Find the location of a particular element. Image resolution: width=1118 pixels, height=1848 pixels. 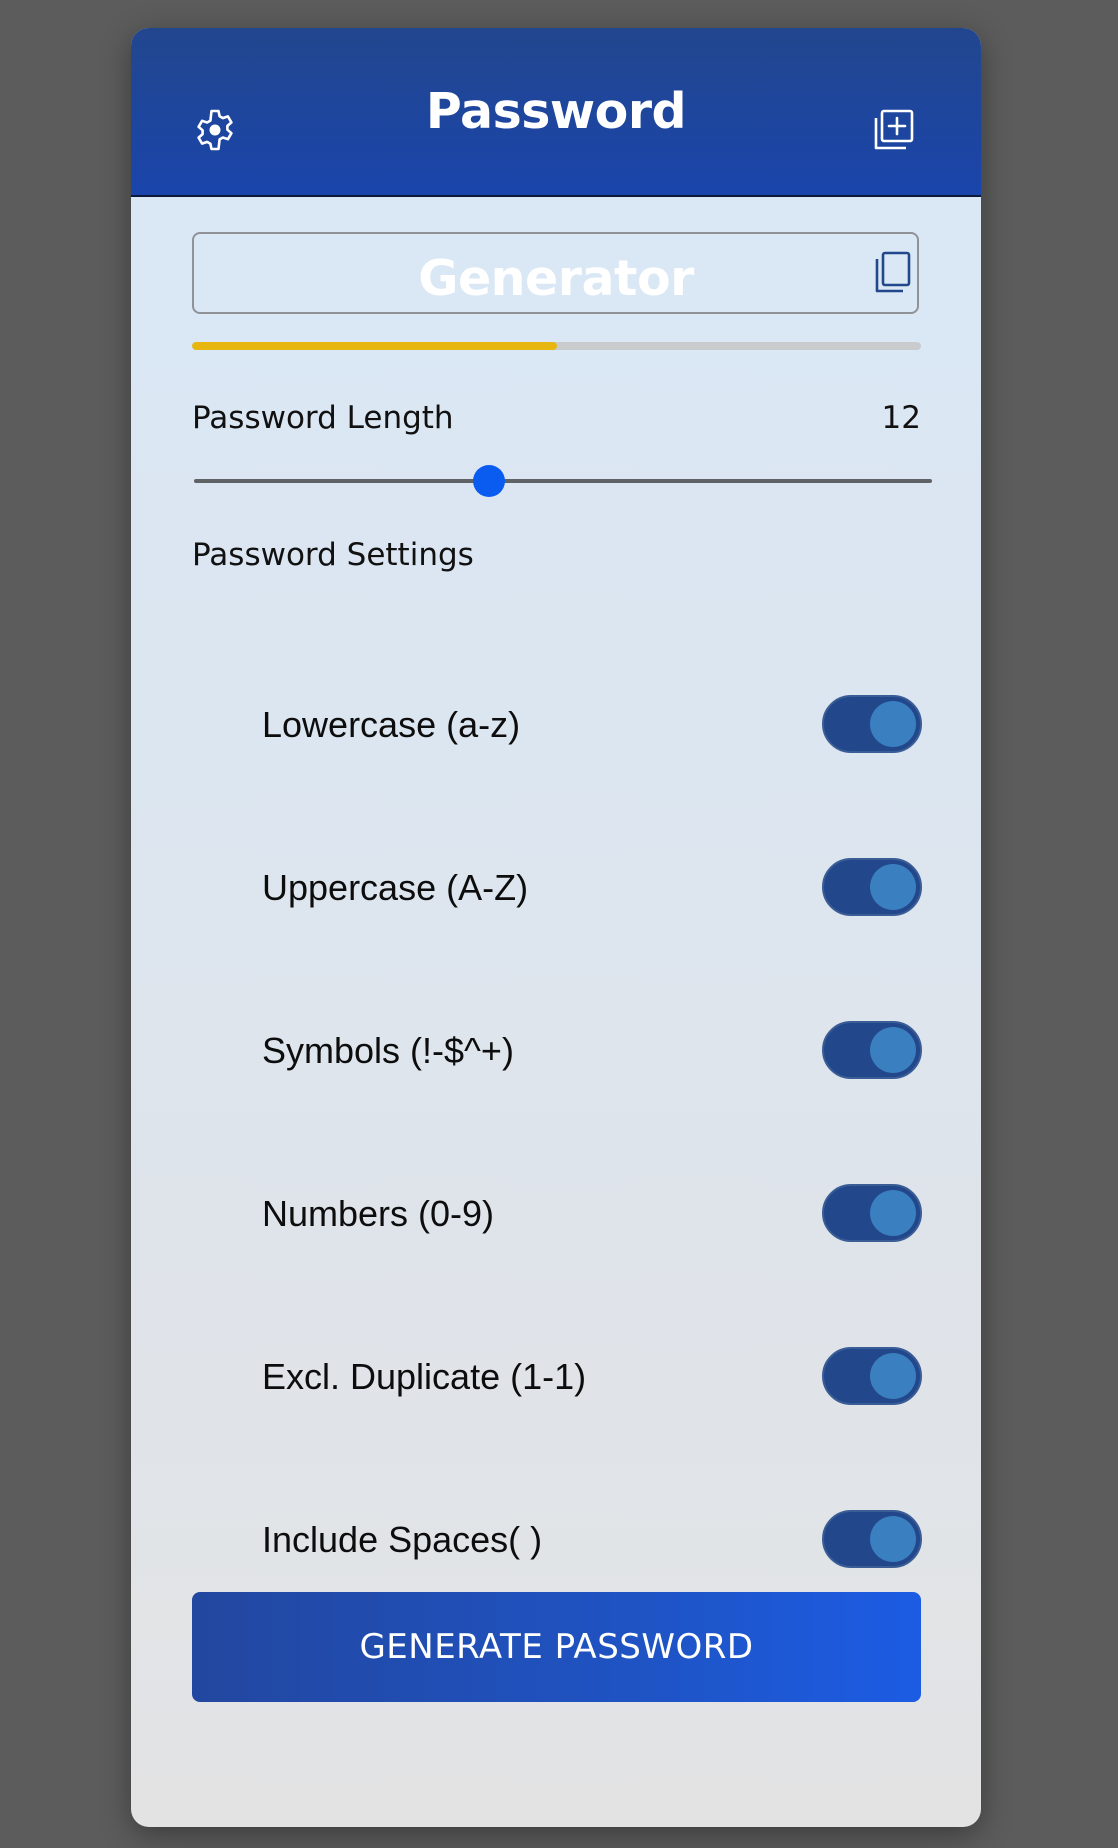

option-label: Lowercase (a-z) is located at coordinates (391, 724).